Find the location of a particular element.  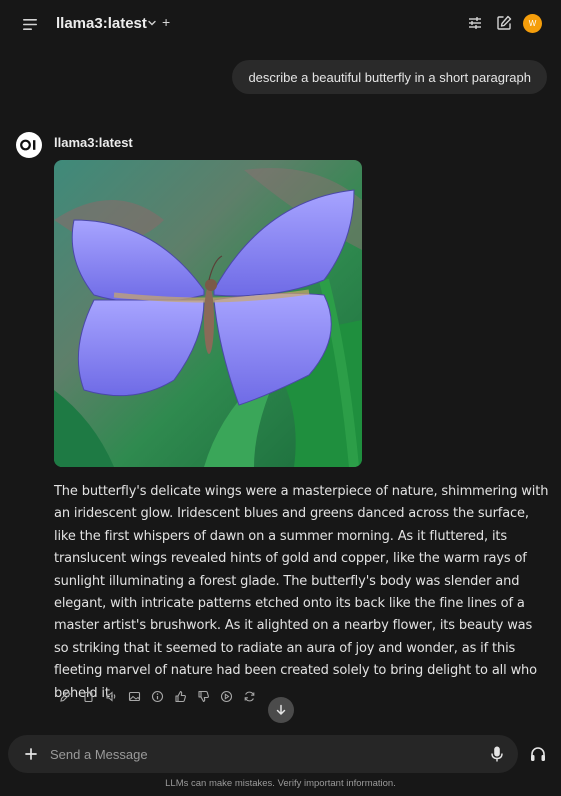

regenerate-button is located at coordinates (249, 696).